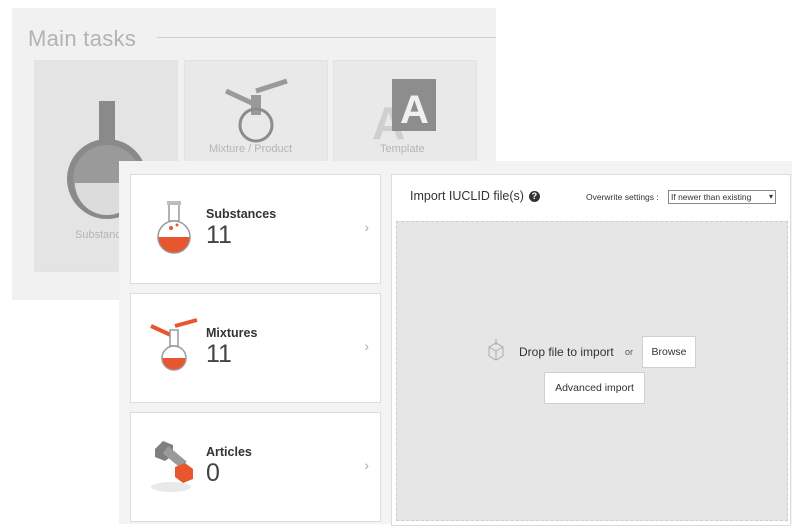 Image resolution: width=792 pixels, height=526 pixels. What do you see at coordinates (241, 214) in the screenshot?
I see `card-substances-name: Substances` at bounding box center [241, 214].